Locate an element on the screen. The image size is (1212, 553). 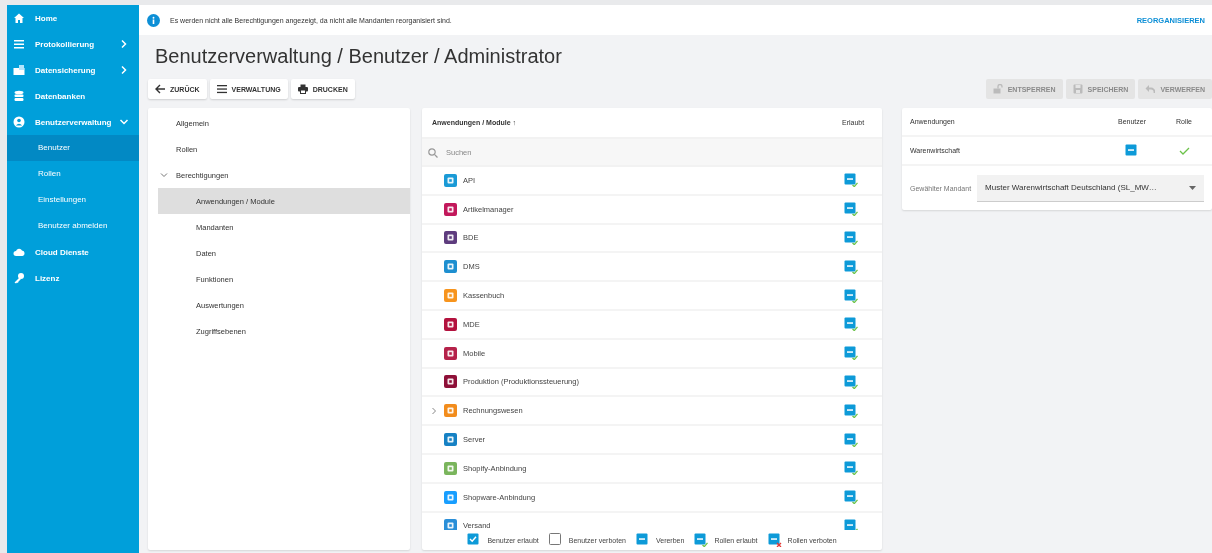
printer-icon is located at coordinates (302, 89).